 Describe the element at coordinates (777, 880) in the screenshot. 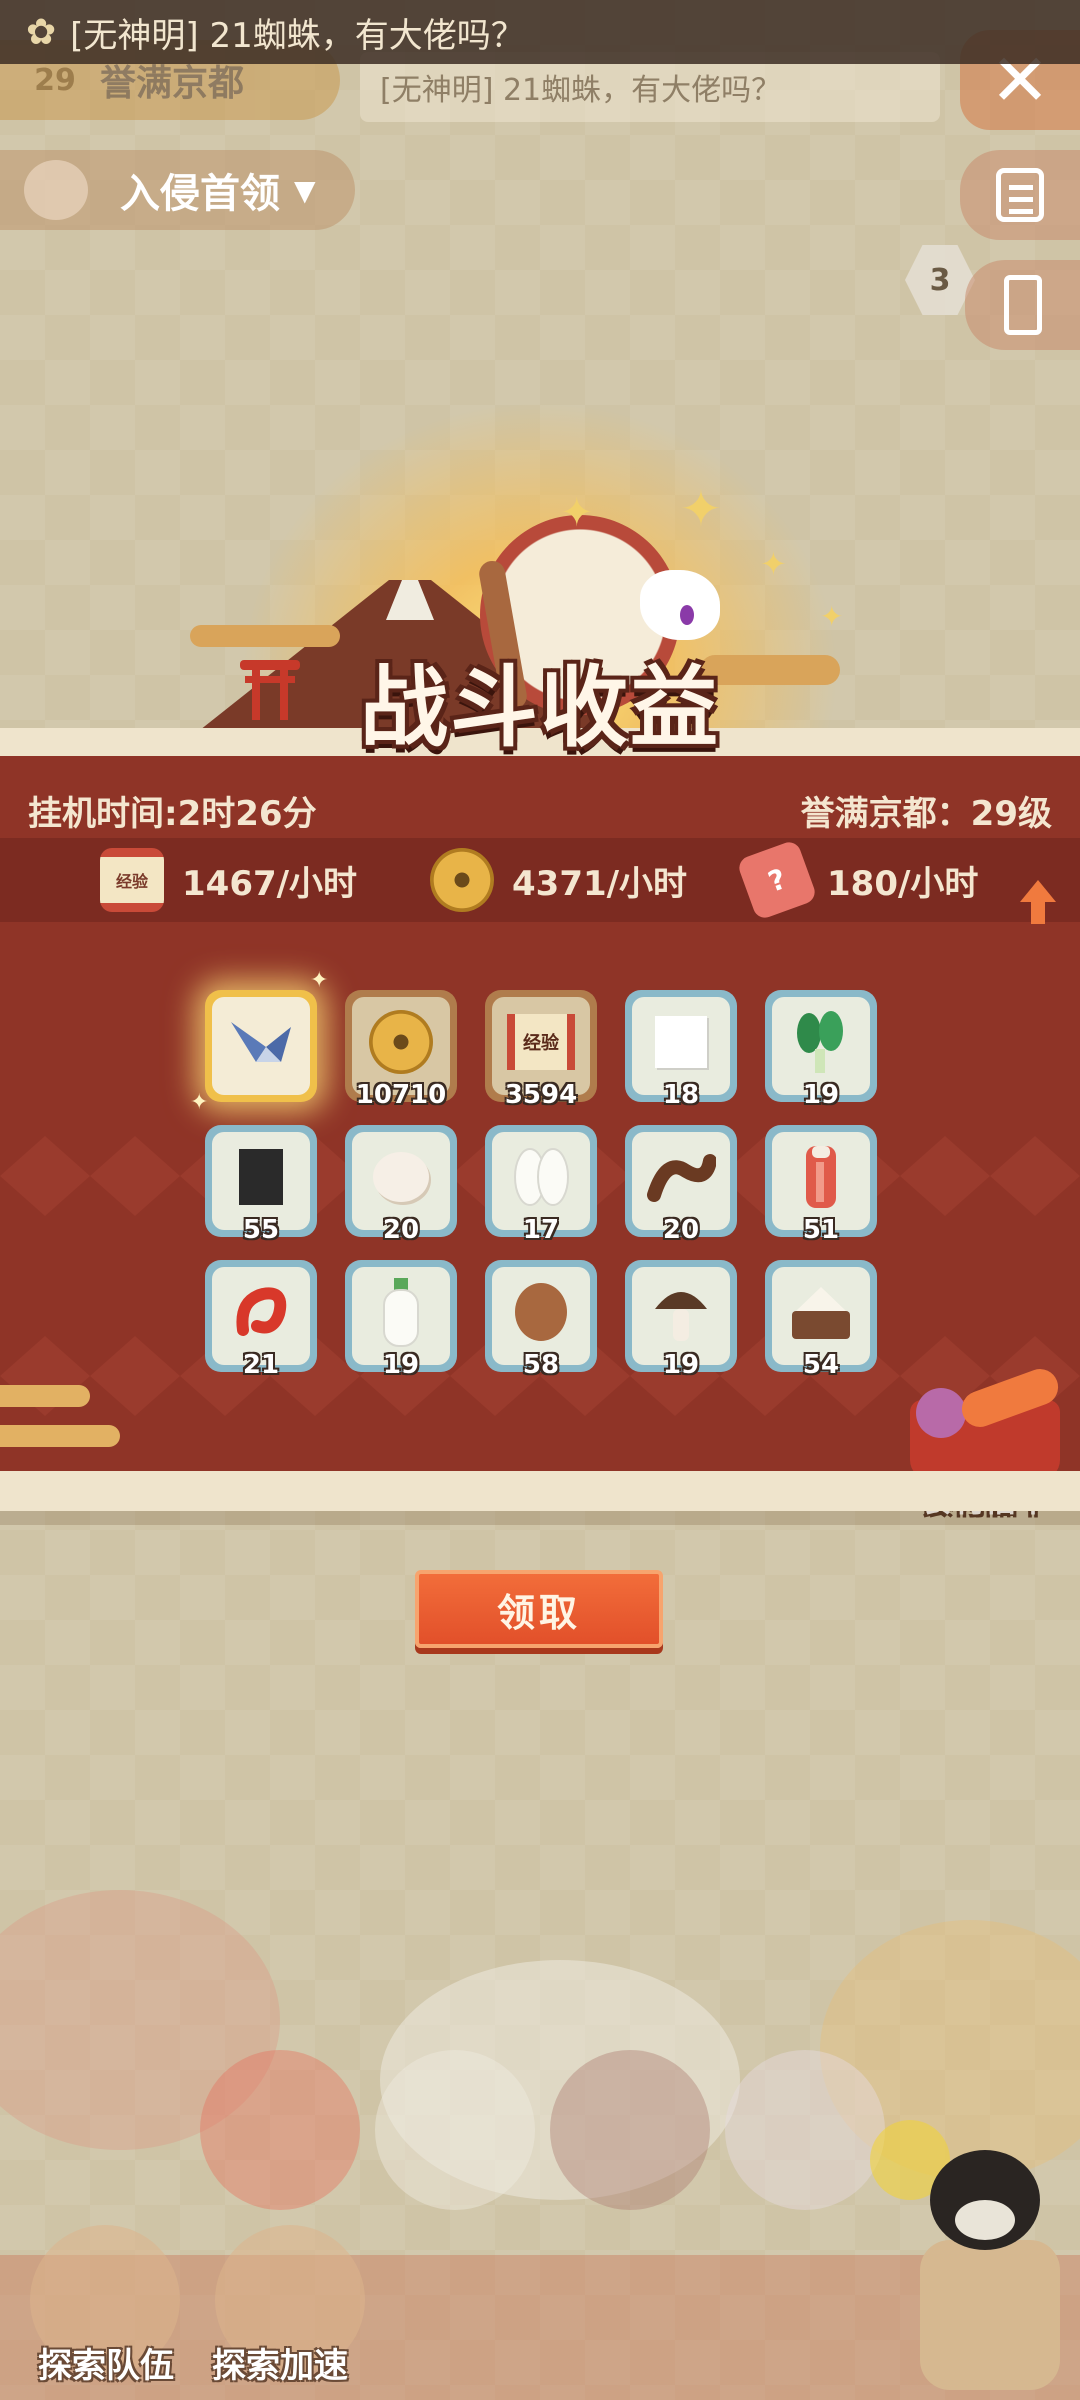

I see `ticket-icon: ?` at that location.